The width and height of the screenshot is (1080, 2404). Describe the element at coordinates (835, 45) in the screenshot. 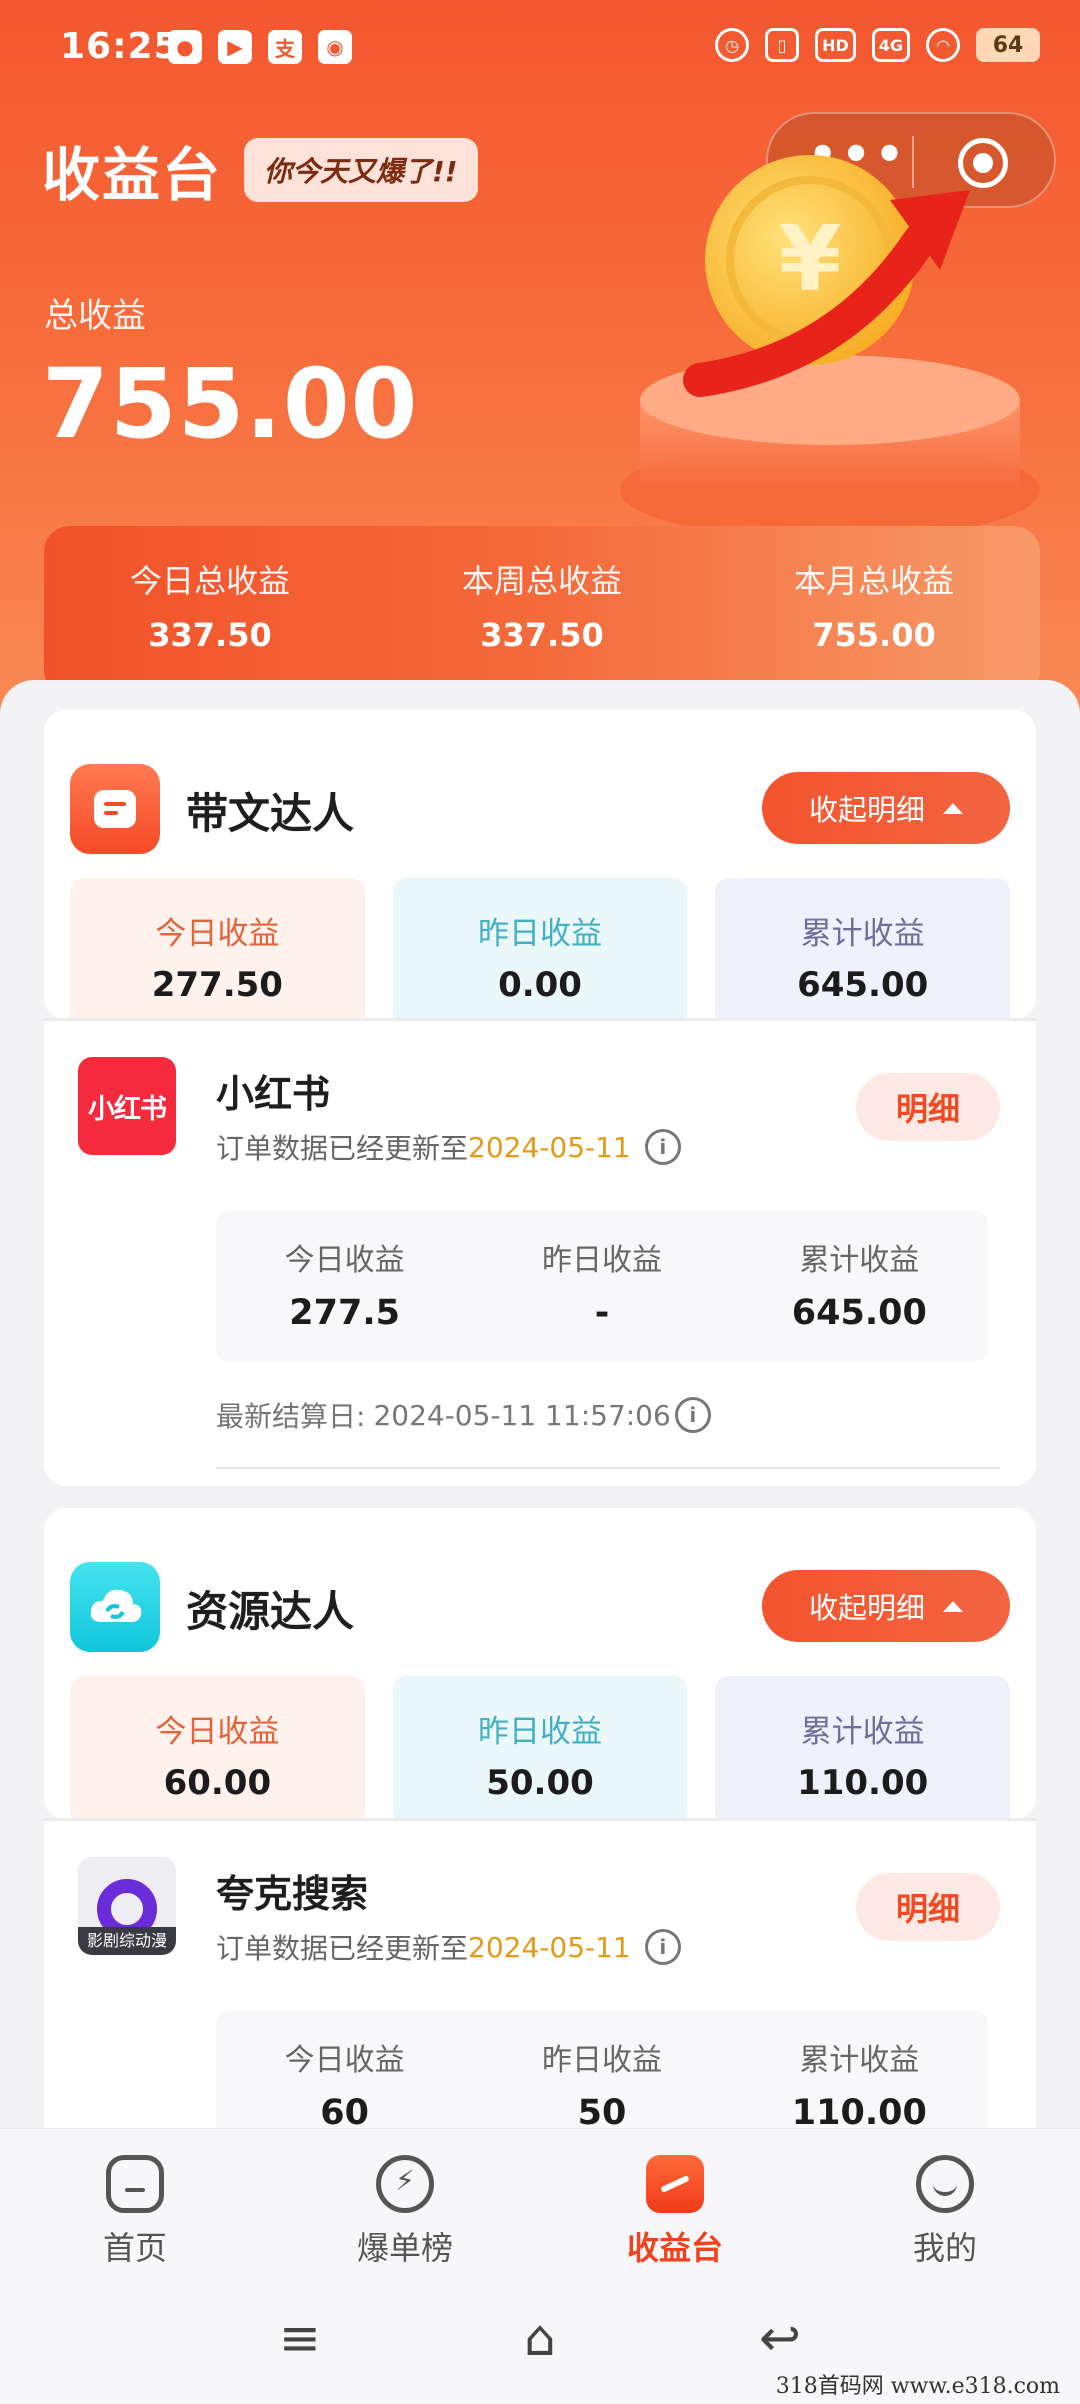

I see `hd-icon: HD` at that location.